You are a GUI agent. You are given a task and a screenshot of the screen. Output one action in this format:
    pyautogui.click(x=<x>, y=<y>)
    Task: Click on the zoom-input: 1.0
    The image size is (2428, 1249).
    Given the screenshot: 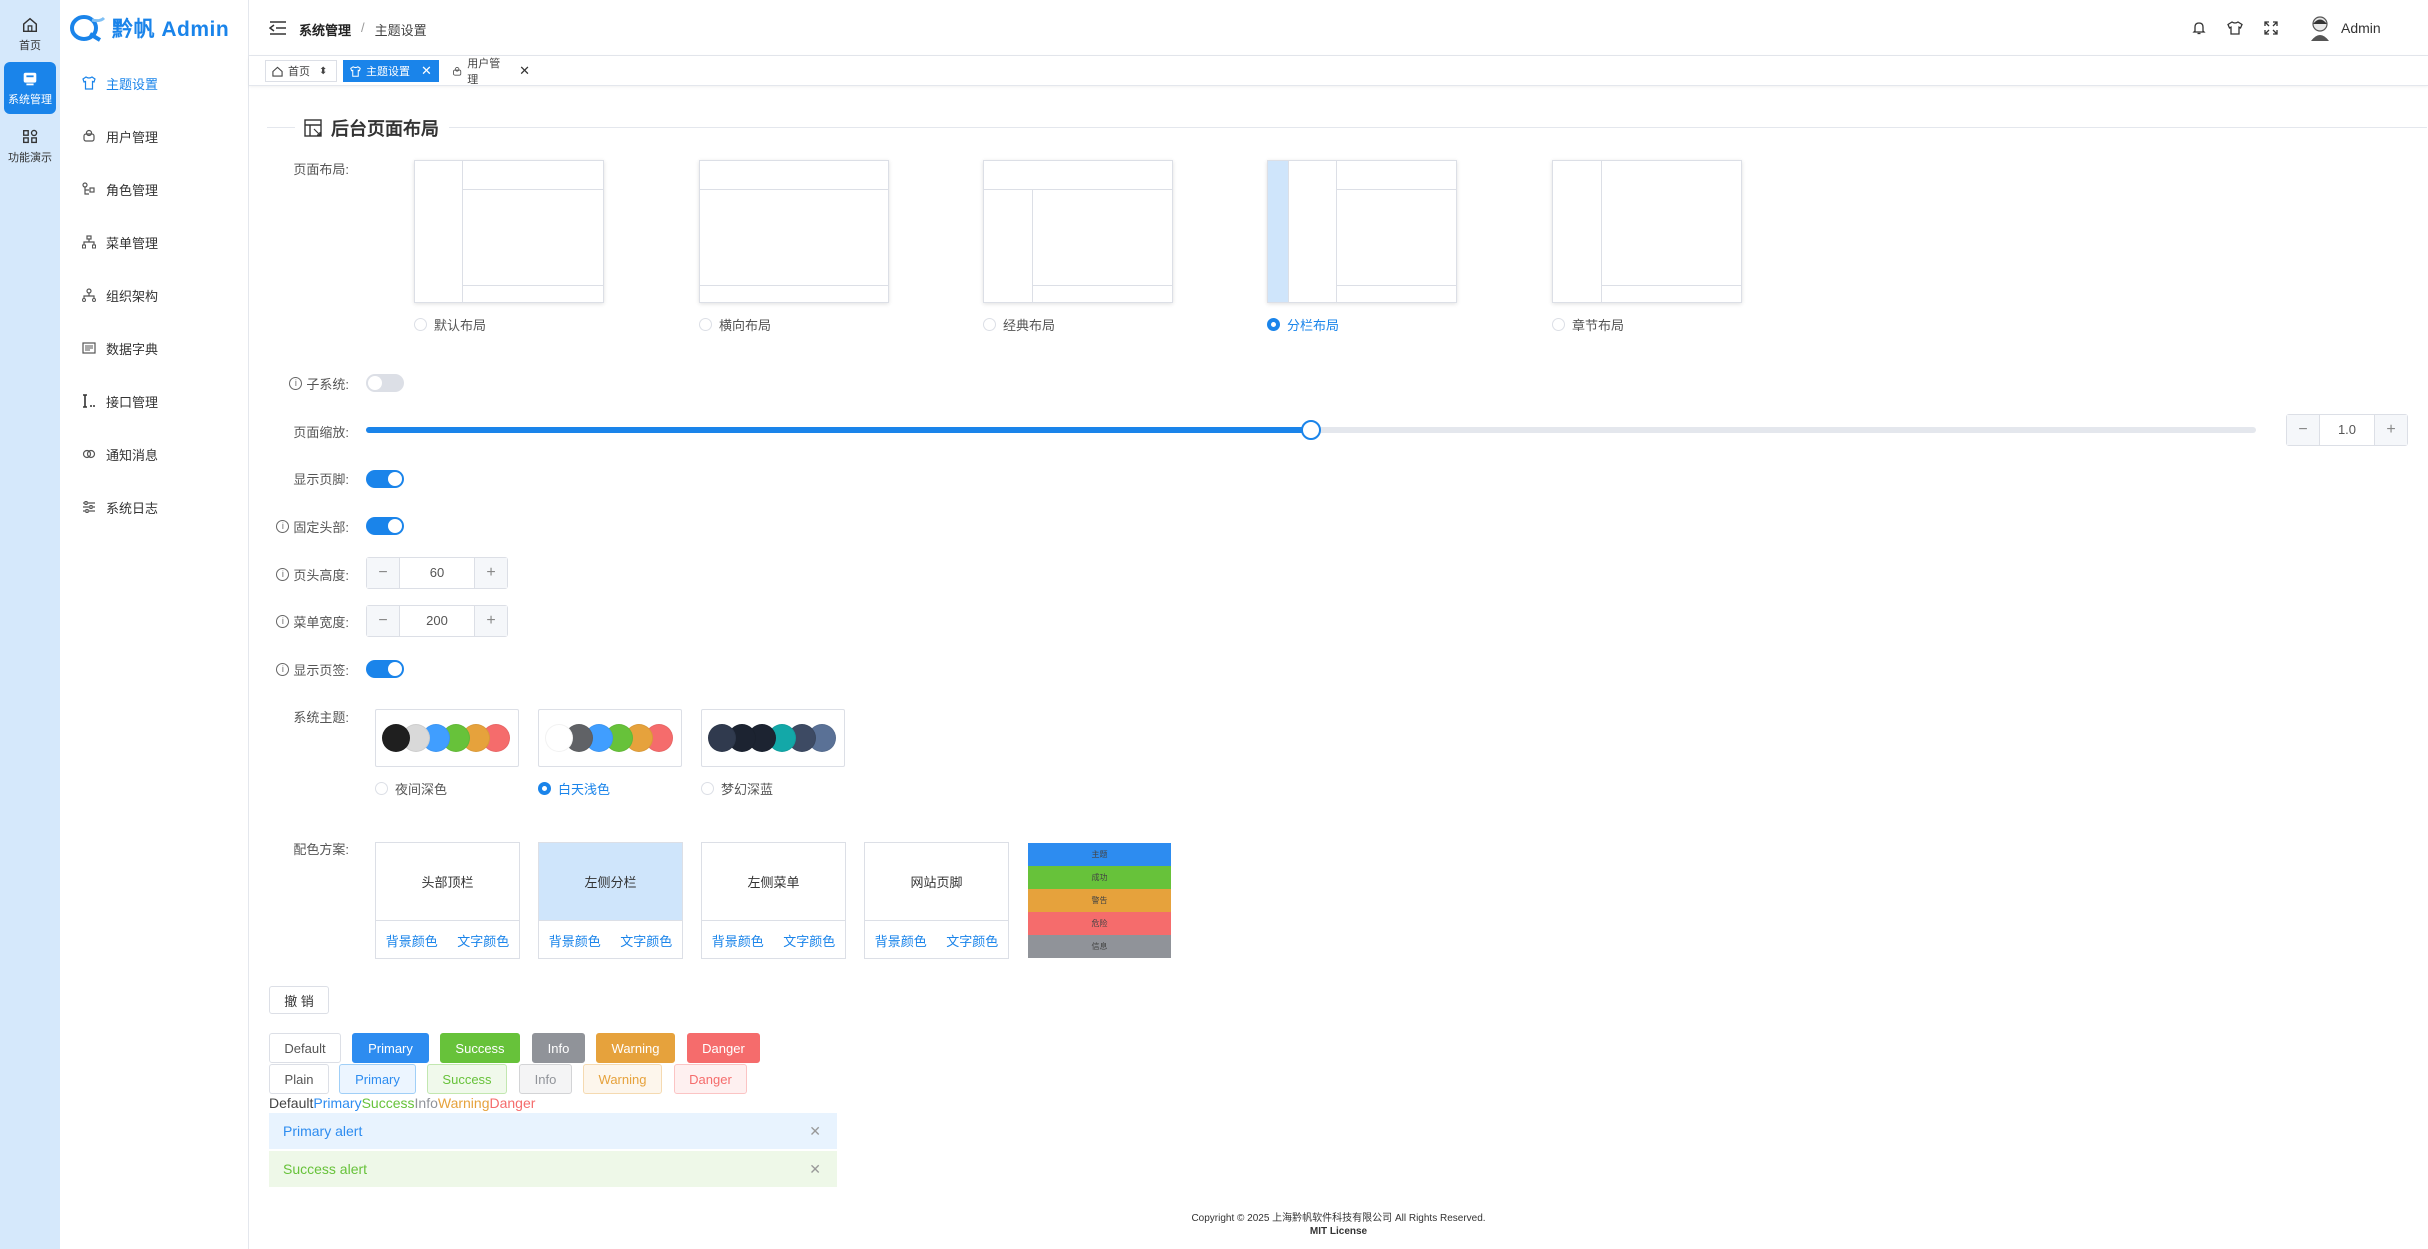 What is the action you would take?
    pyautogui.click(x=2347, y=430)
    